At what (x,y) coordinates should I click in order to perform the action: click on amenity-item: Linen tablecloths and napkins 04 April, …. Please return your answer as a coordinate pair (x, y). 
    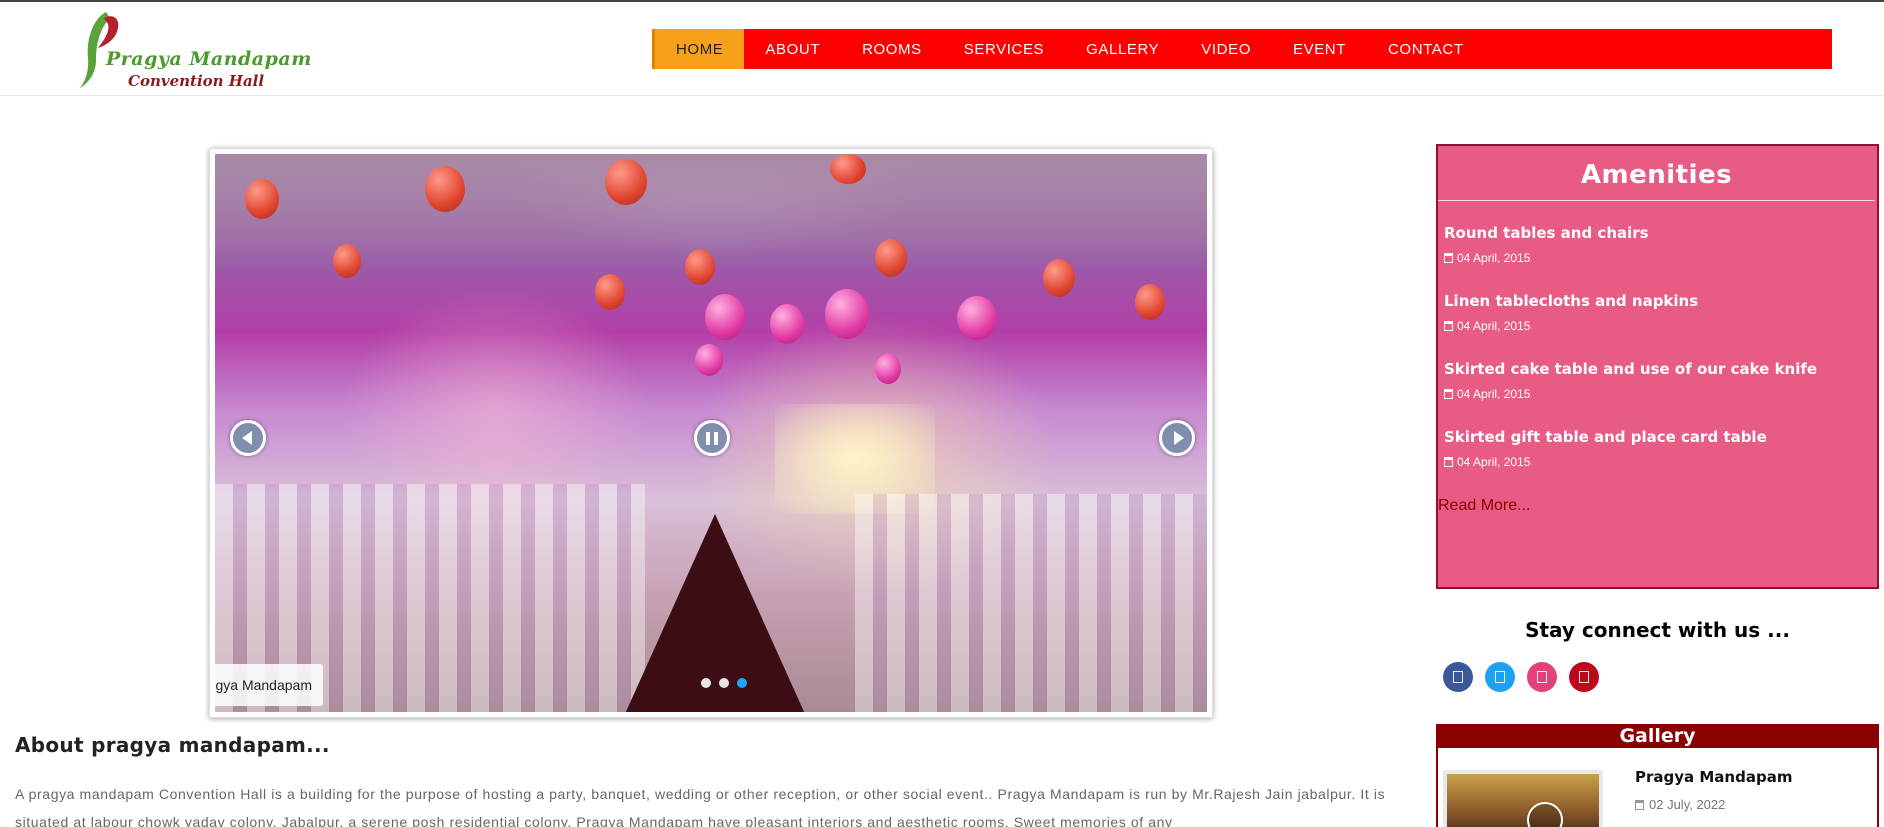
    Looking at the image, I should click on (1657, 311).